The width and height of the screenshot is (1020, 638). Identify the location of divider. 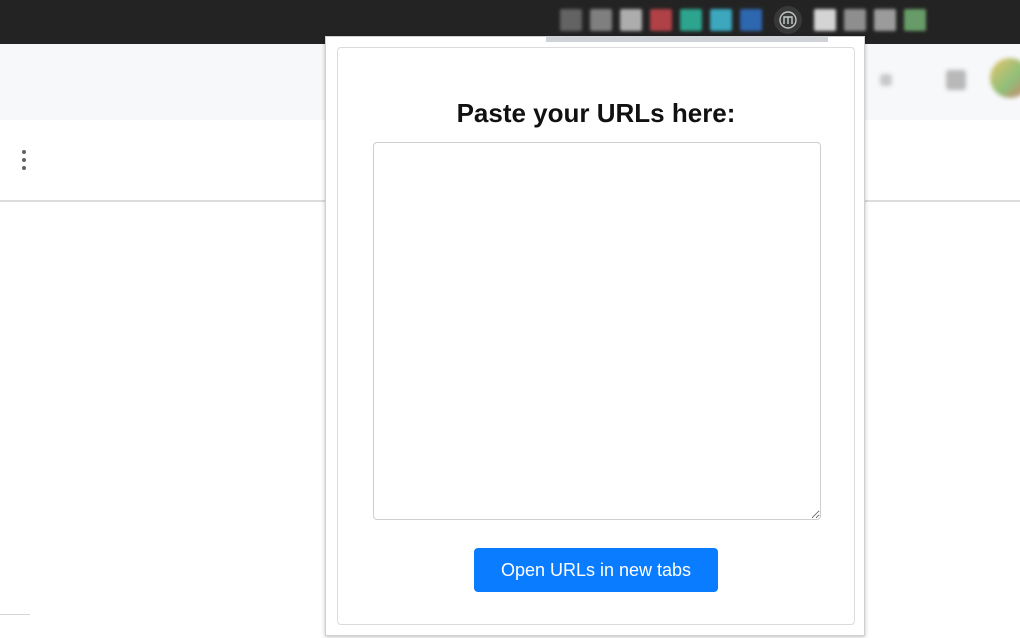
(15, 614).